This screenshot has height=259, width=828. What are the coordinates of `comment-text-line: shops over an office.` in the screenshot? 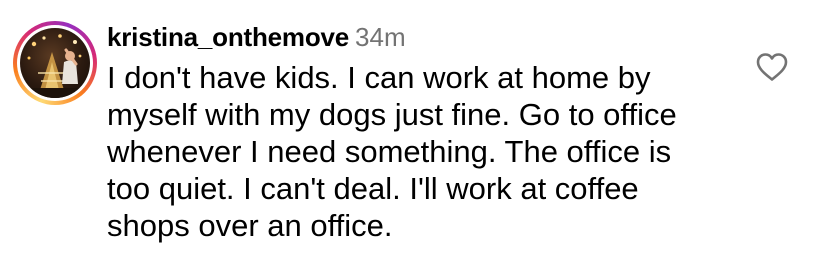 It's located at (250, 225).